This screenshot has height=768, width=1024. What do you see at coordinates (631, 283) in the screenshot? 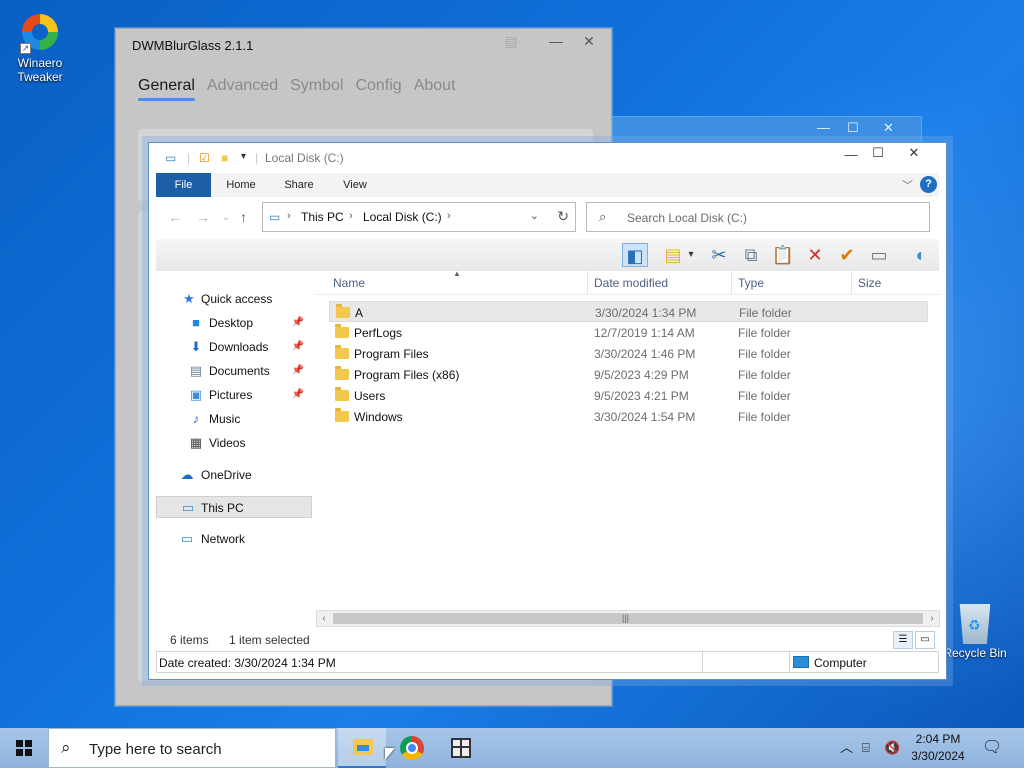
I see `column-header-date-modified: Date modified` at bounding box center [631, 283].